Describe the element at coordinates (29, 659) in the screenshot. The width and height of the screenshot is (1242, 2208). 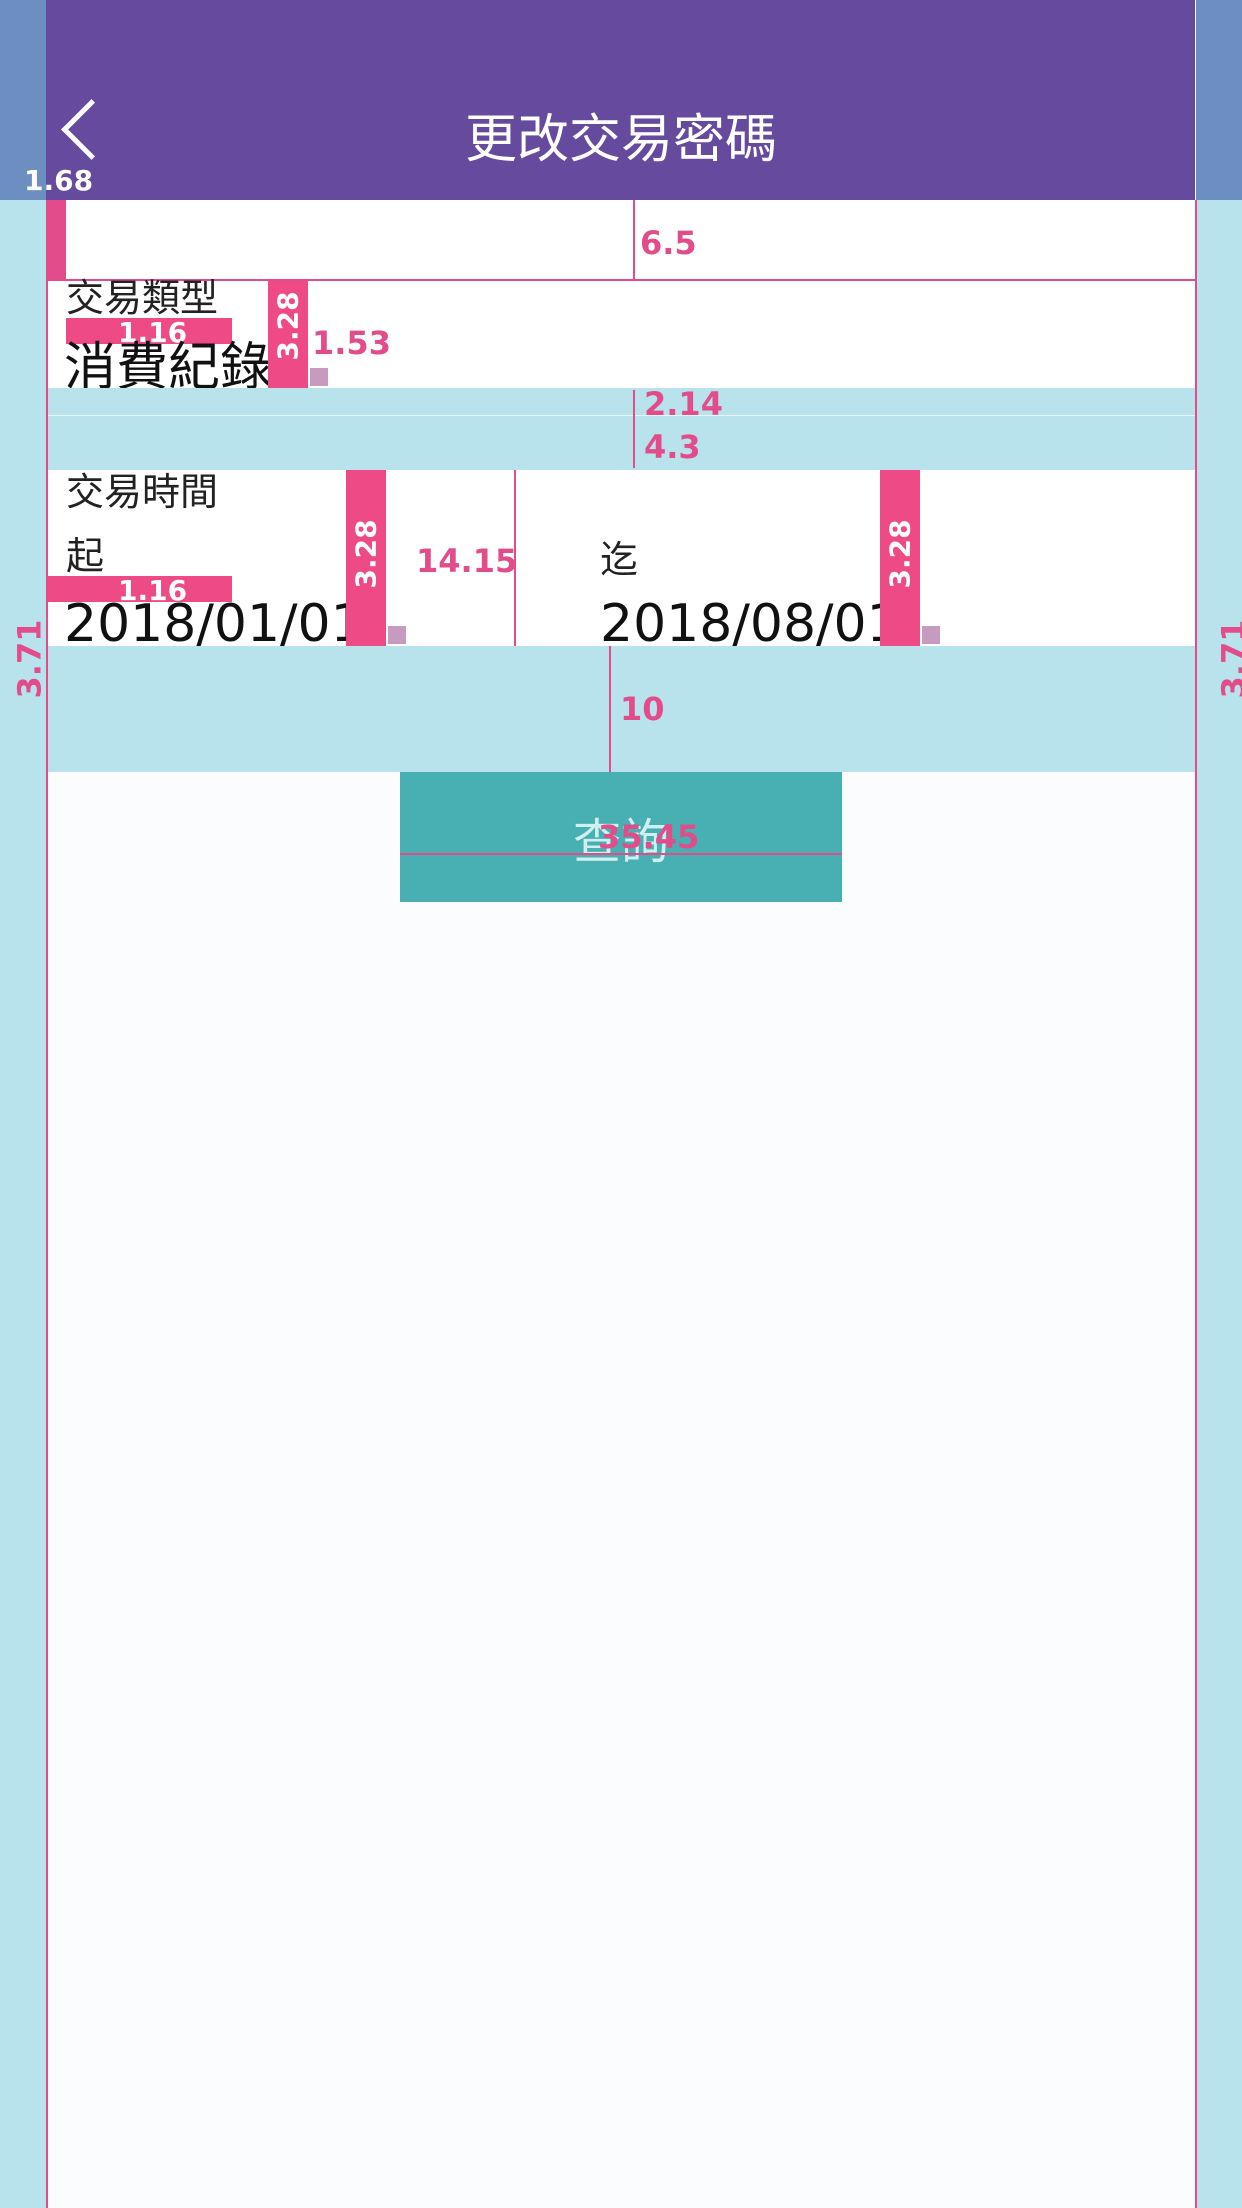
I see `annotation-side-margin-left: 3.71` at that location.